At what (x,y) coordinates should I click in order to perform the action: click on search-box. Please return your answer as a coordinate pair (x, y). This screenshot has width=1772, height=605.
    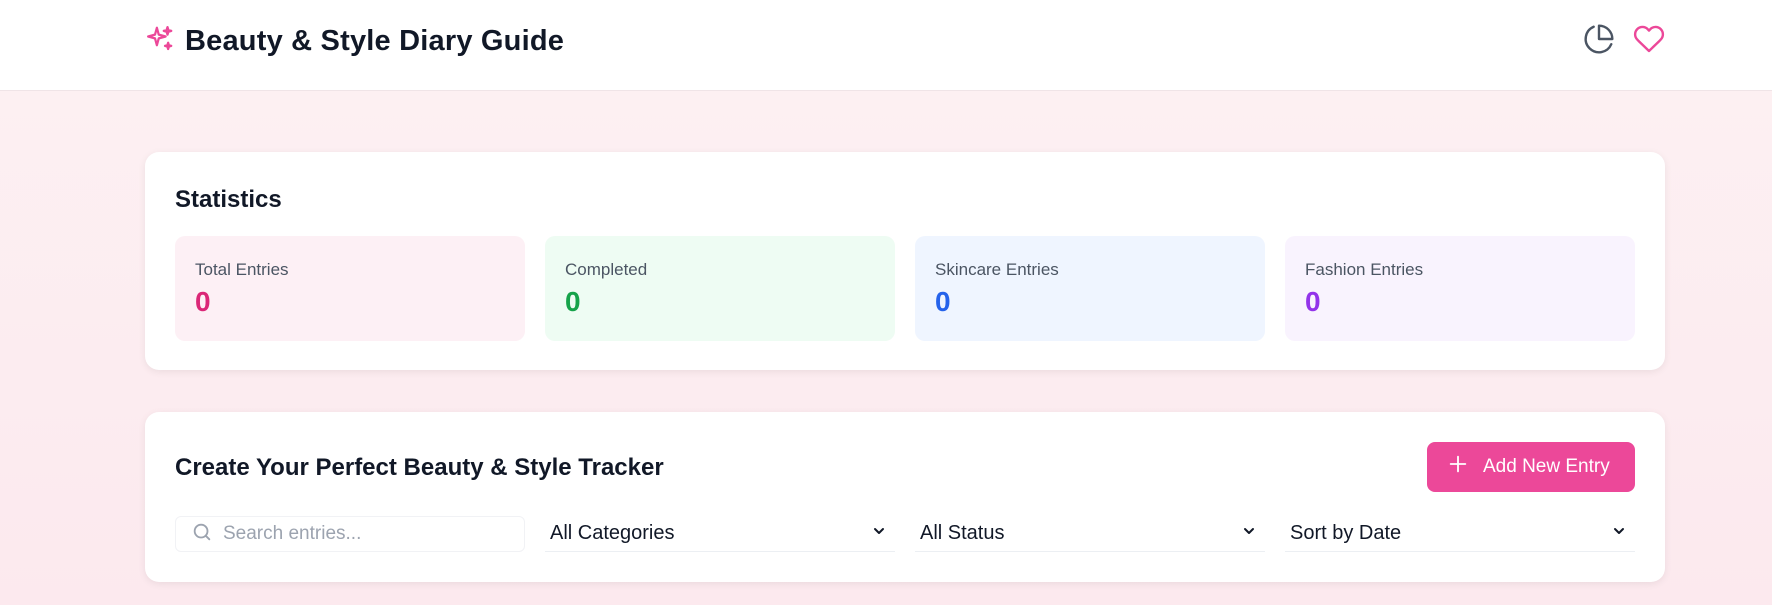
    Looking at the image, I should click on (350, 534).